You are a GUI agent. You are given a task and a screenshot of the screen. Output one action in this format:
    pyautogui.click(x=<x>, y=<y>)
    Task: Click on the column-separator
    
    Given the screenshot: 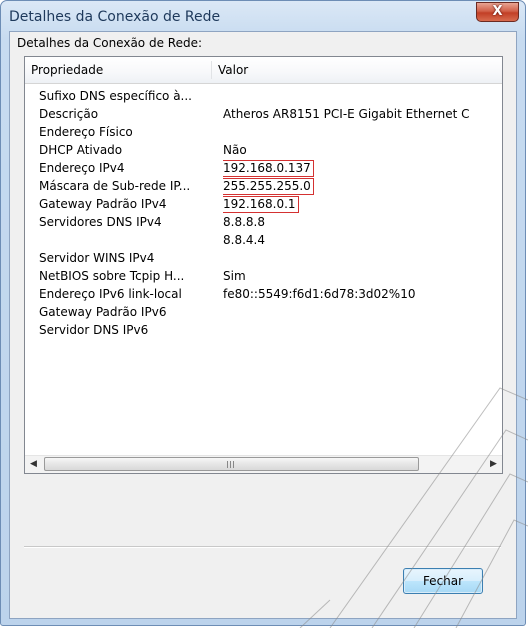 What is the action you would take?
    pyautogui.click(x=211, y=70)
    